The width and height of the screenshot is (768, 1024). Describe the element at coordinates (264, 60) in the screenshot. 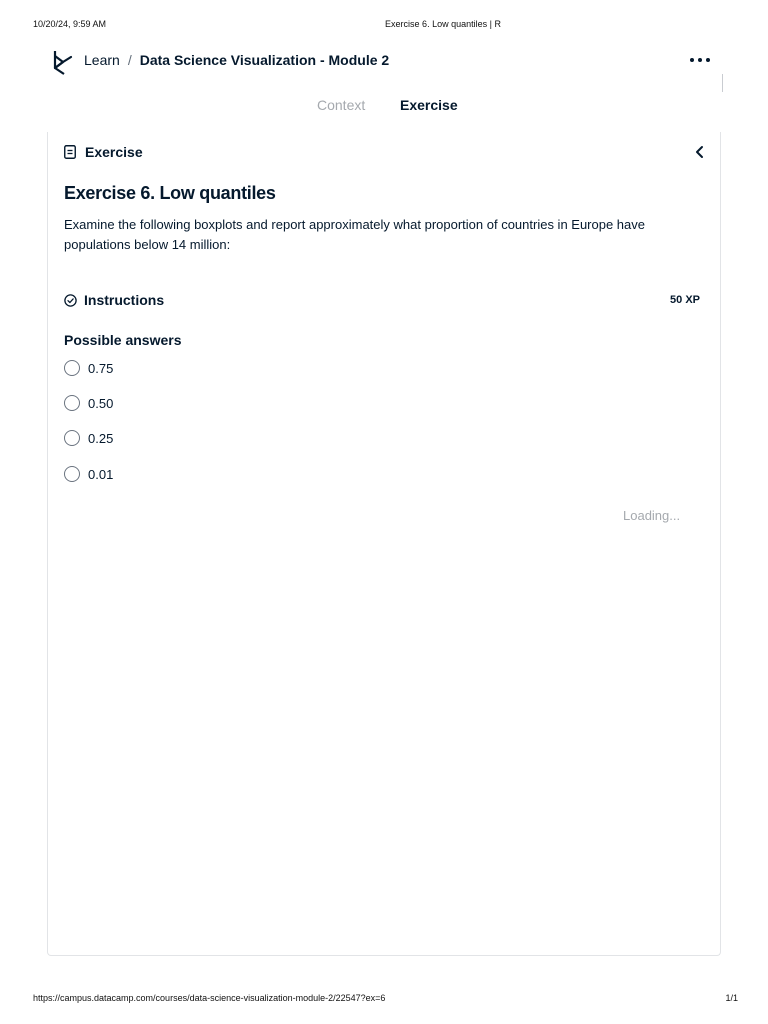

I see `breadcrumb-course-title: Data Science Visualization - Module 2` at that location.